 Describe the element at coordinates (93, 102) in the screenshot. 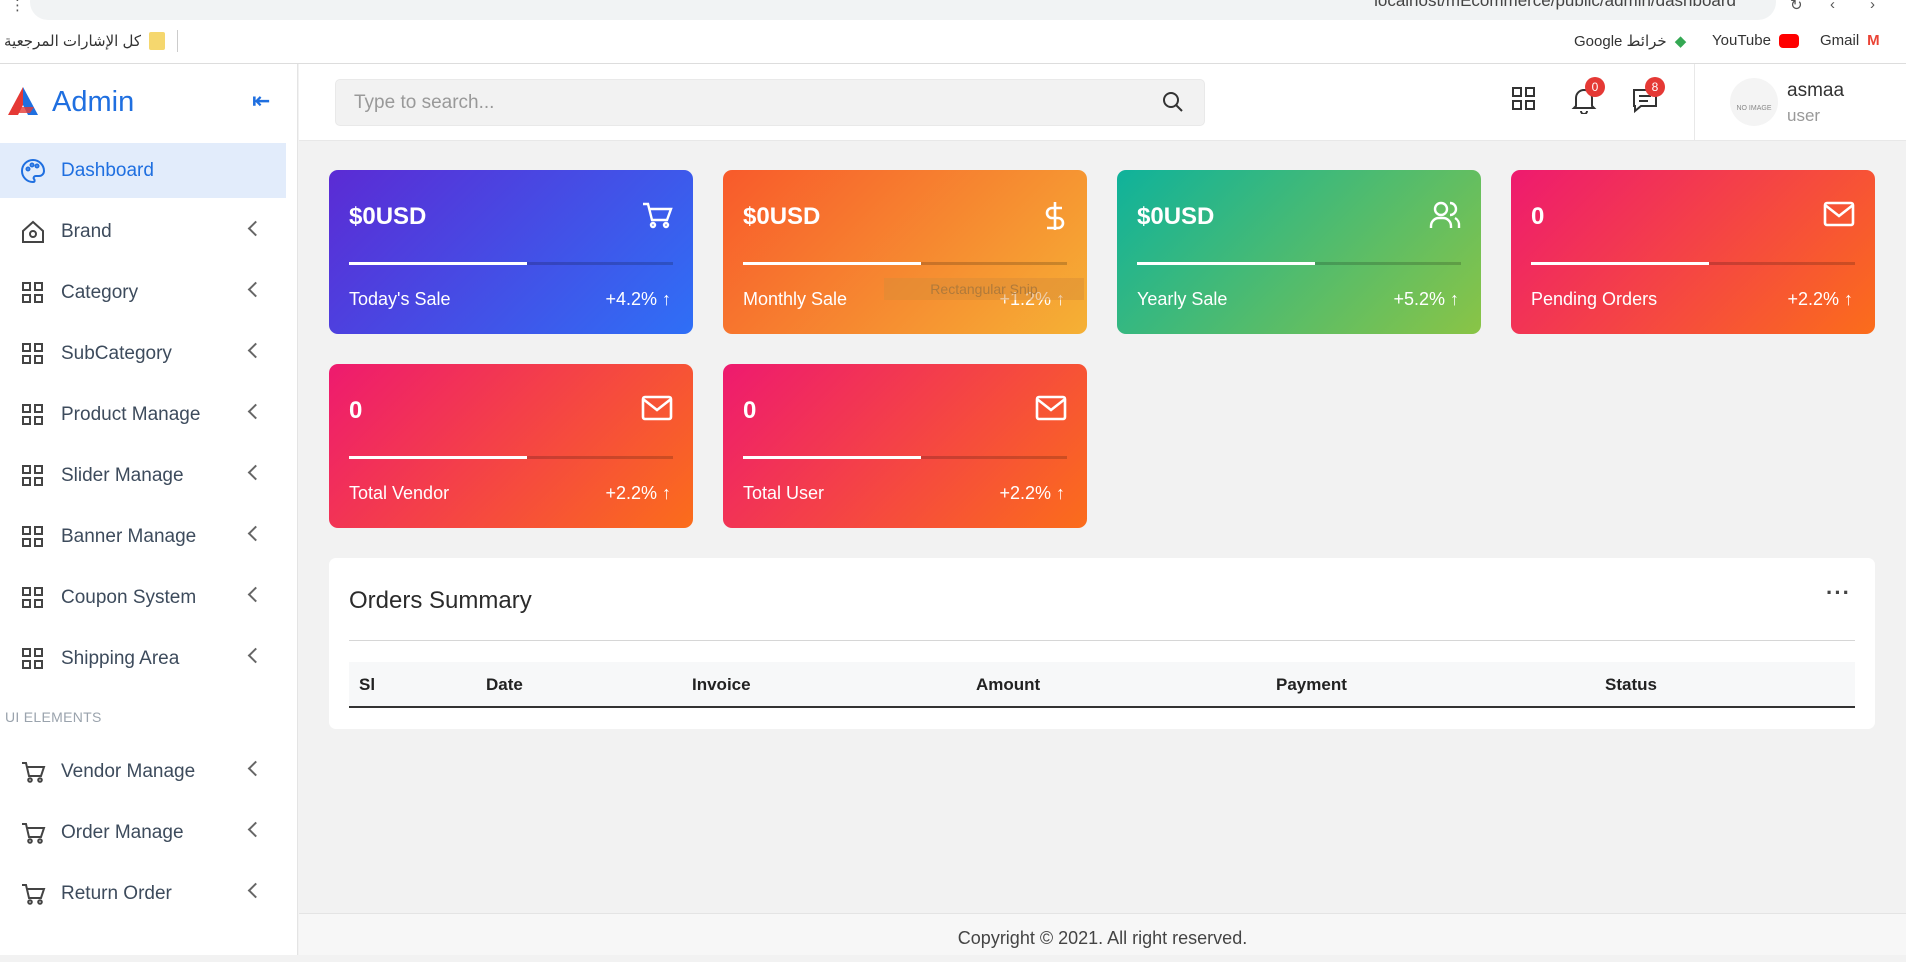

I see `brand-title: Admin` at that location.